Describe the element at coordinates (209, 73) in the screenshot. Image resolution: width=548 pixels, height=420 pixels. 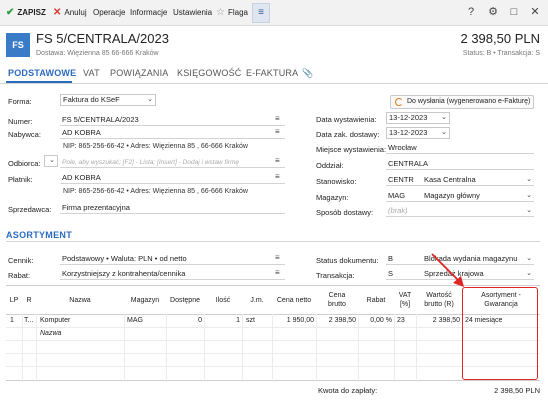
I see `tab-ksiegowosc: KSIĘGOWOŚĆ` at that location.